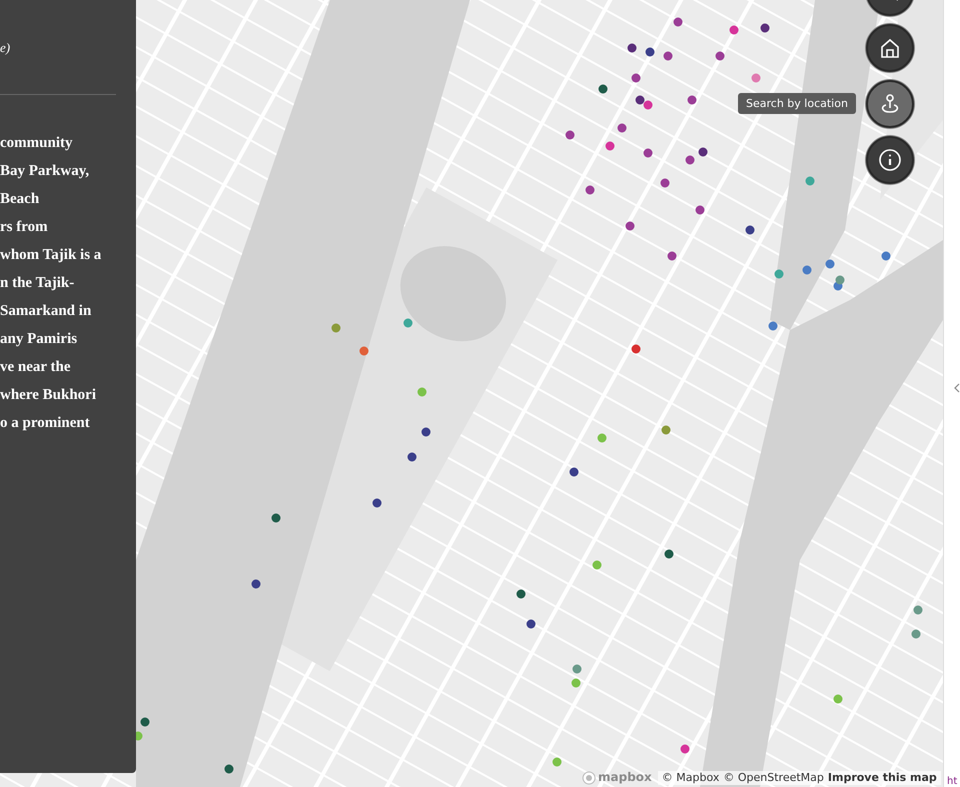  What do you see at coordinates (45, 171) in the screenshot?
I see `panel-text-line: Bay Parkway,` at bounding box center [45, 171].